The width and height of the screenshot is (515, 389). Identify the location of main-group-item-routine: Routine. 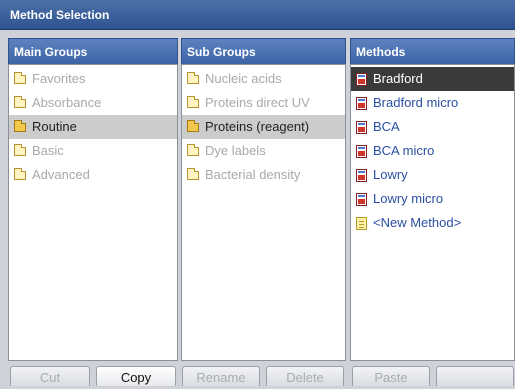
(93, 127).